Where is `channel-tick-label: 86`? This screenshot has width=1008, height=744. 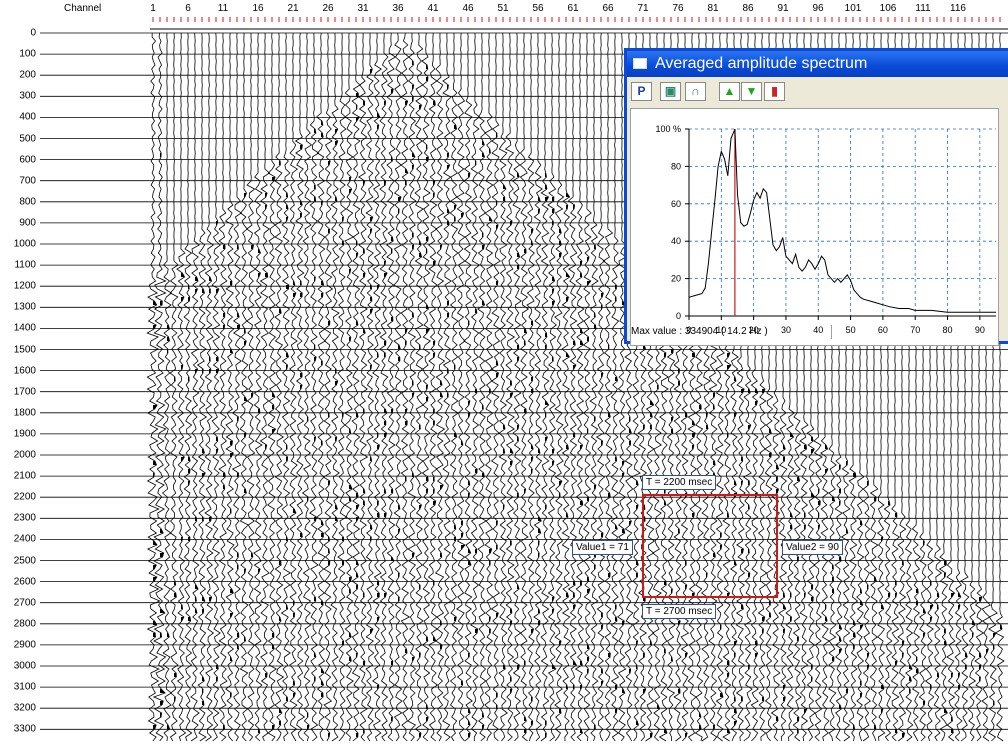
channel-tick-label: 86 is located at coordinates (748, 8).